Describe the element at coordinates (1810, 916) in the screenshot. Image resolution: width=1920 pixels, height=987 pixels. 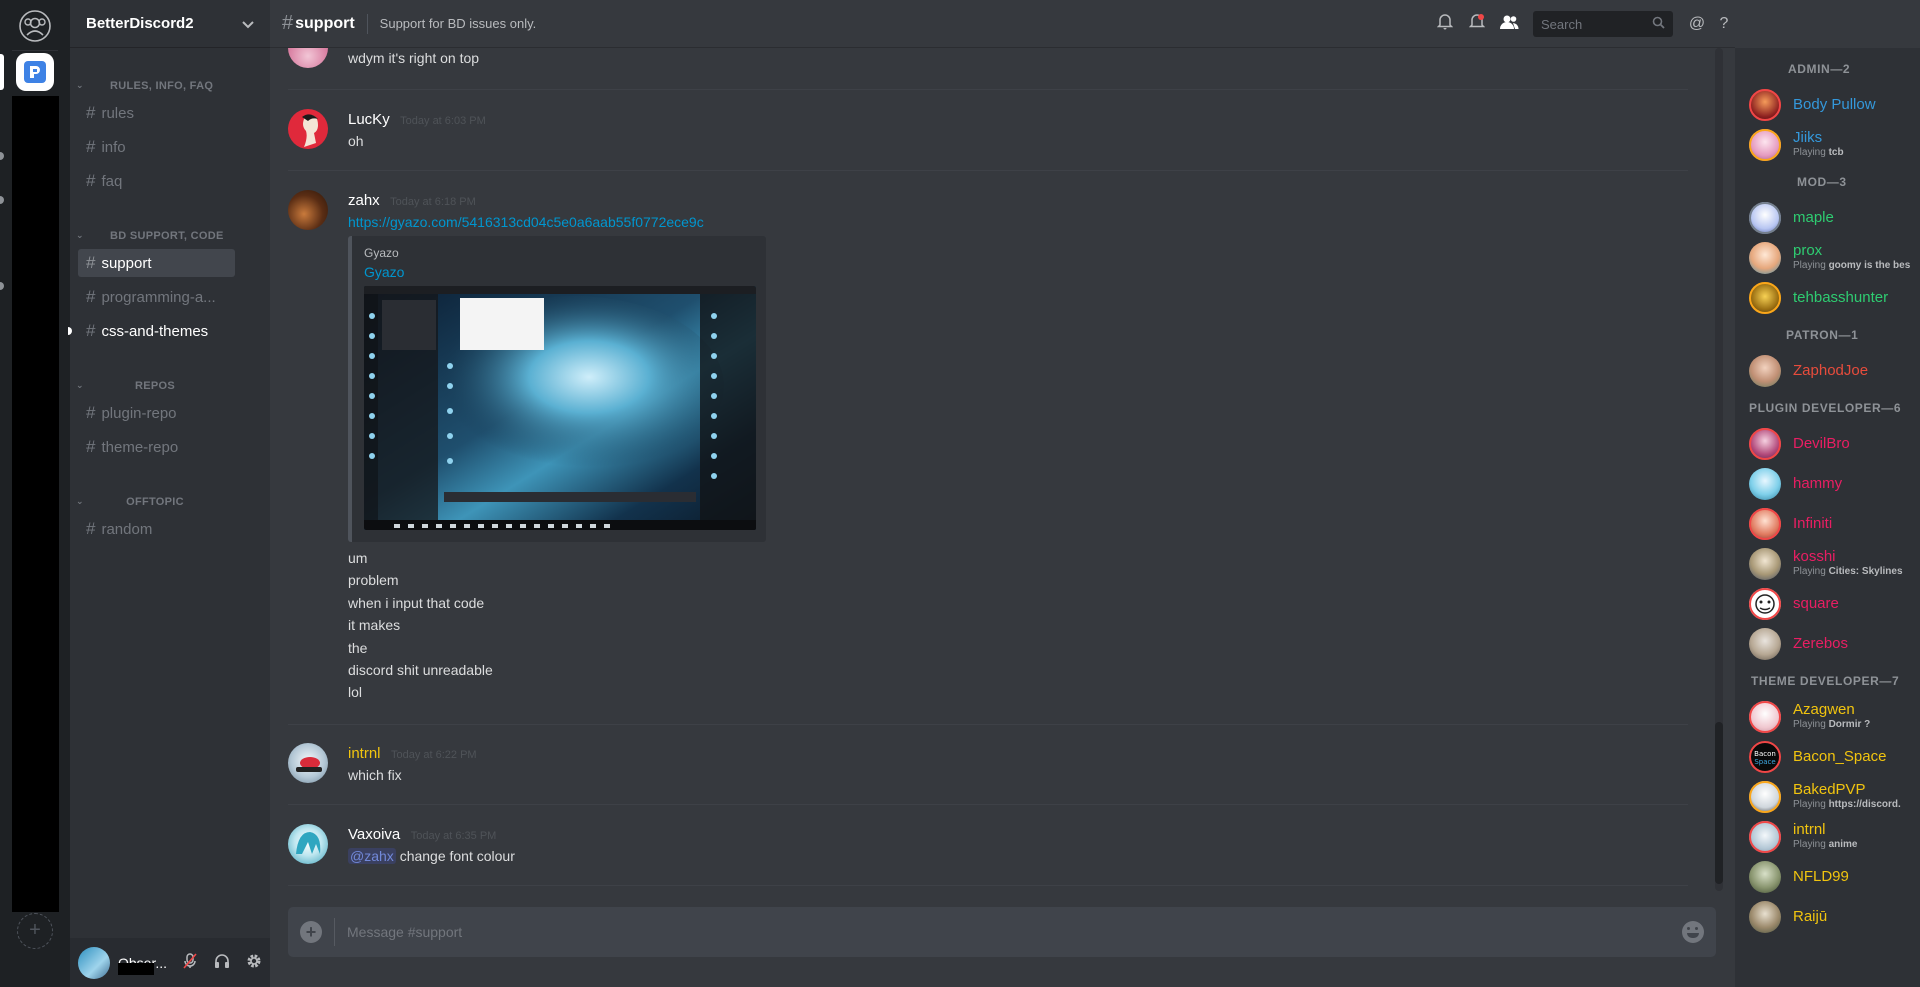
I see `member-name: Raijū` at that location.